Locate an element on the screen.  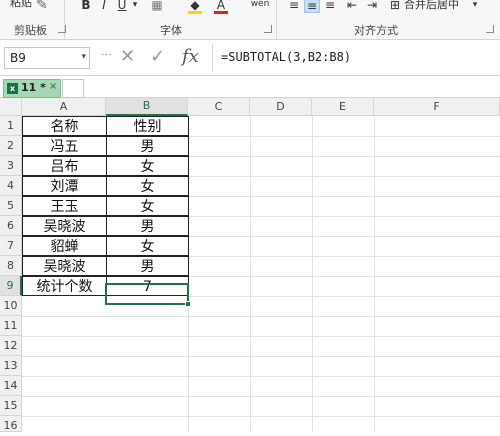
column-header-d: D is located at coordinates (281, 107).